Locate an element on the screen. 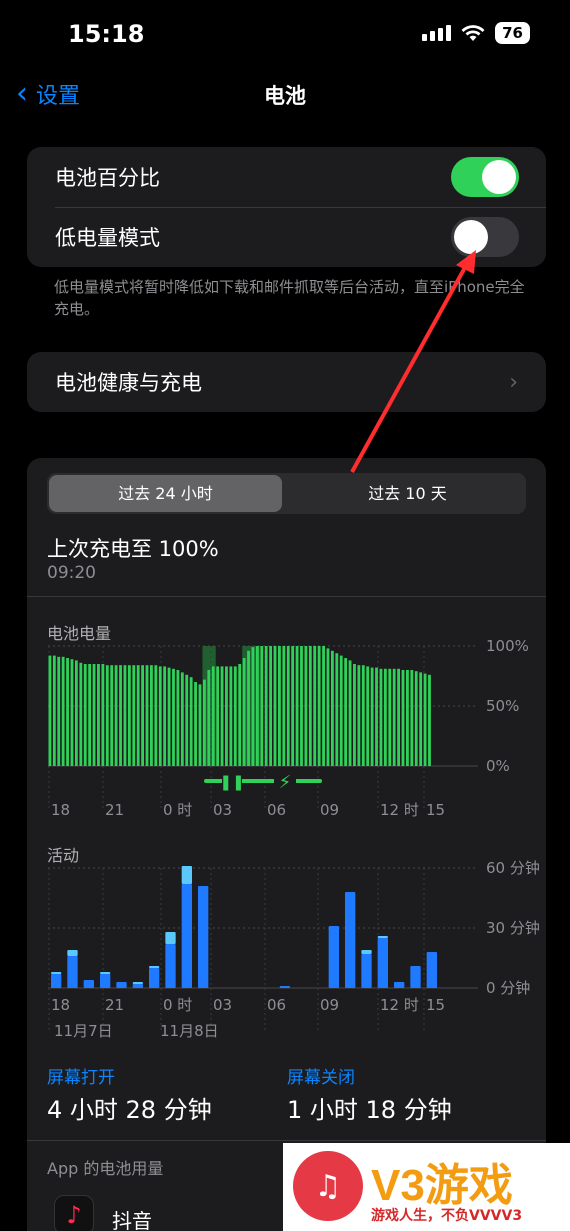 This screenshot has width=570, height=1231. watermark: ♫ V3游戏 游戏人生，不负VVVV3 is located at coordinates (426, 1187).